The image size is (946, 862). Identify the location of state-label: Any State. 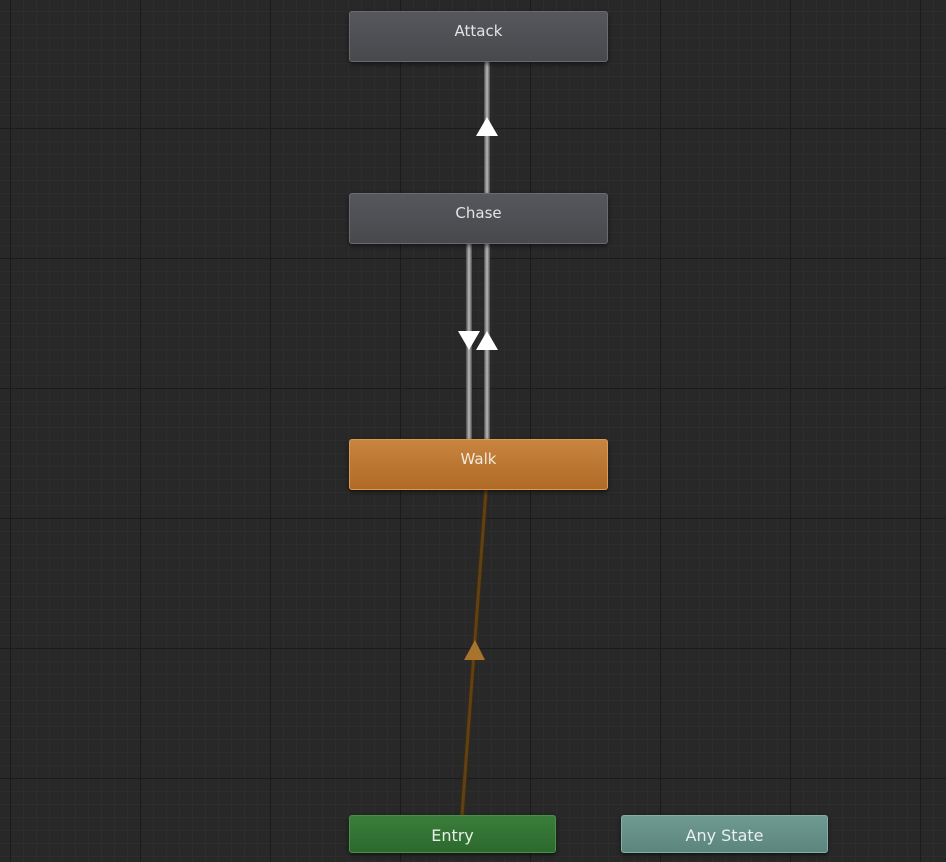
(724, 835).